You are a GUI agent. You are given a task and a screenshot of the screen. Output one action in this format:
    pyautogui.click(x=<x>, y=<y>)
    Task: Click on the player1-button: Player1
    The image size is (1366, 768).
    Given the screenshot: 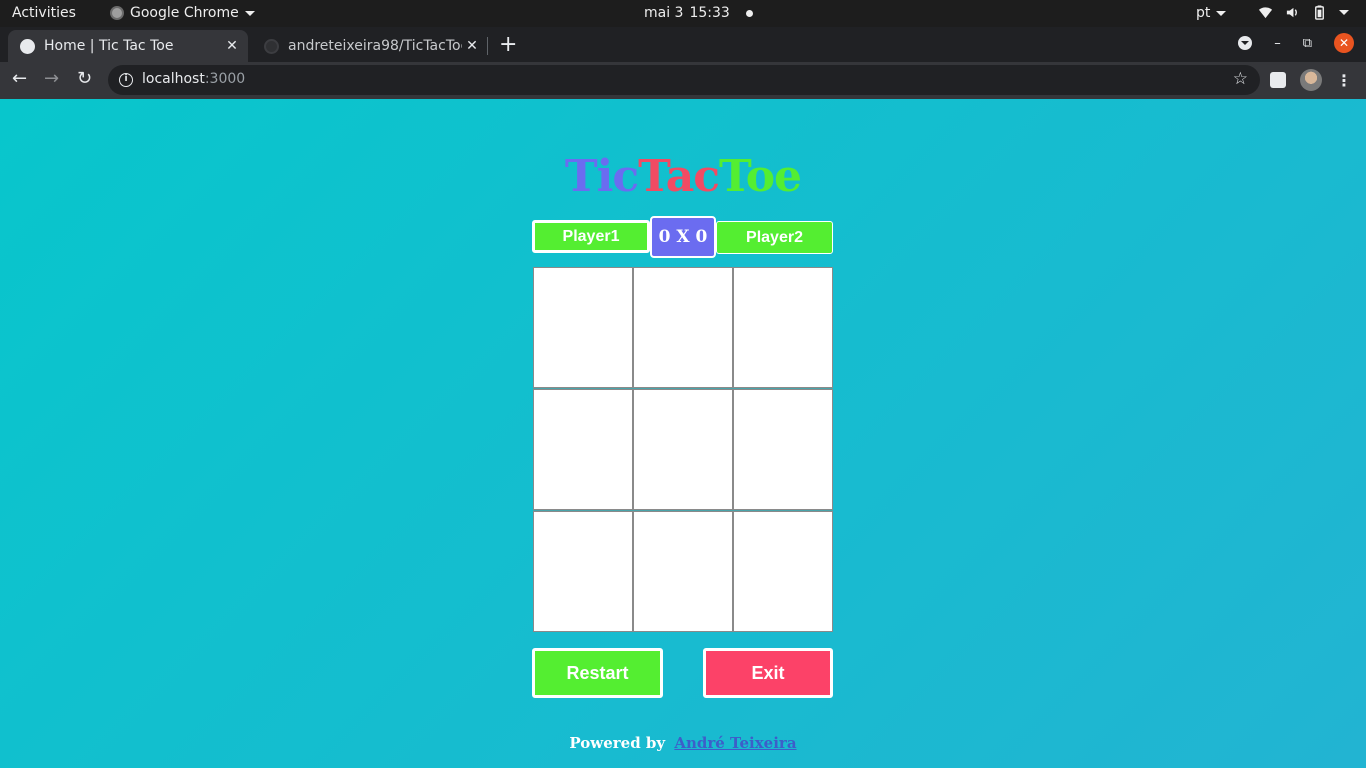 What is the action you would take?
    pyautogui.click(x=591, y=236)
    